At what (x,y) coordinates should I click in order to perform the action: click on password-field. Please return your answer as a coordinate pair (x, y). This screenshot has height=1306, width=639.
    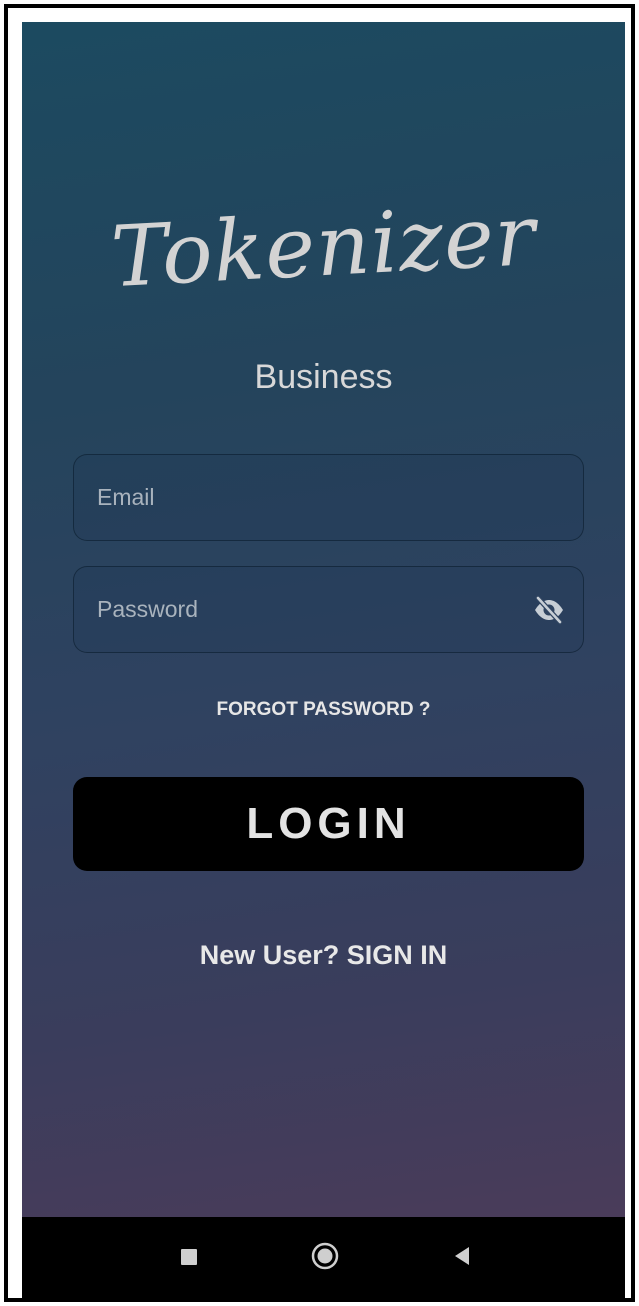
    Looking at the image, I should click on (328, 609).